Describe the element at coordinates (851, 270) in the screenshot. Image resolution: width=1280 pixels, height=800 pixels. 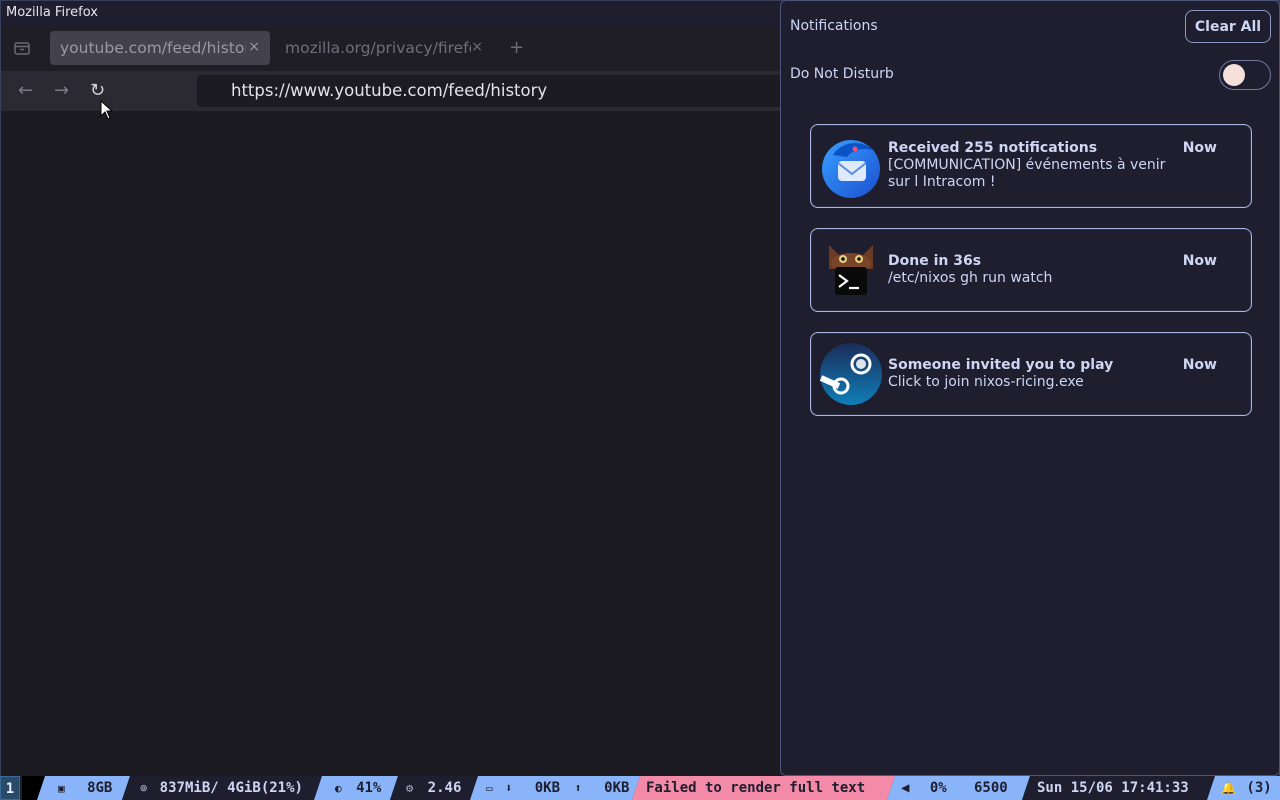
I see `terminal-cat-icon` at that location.